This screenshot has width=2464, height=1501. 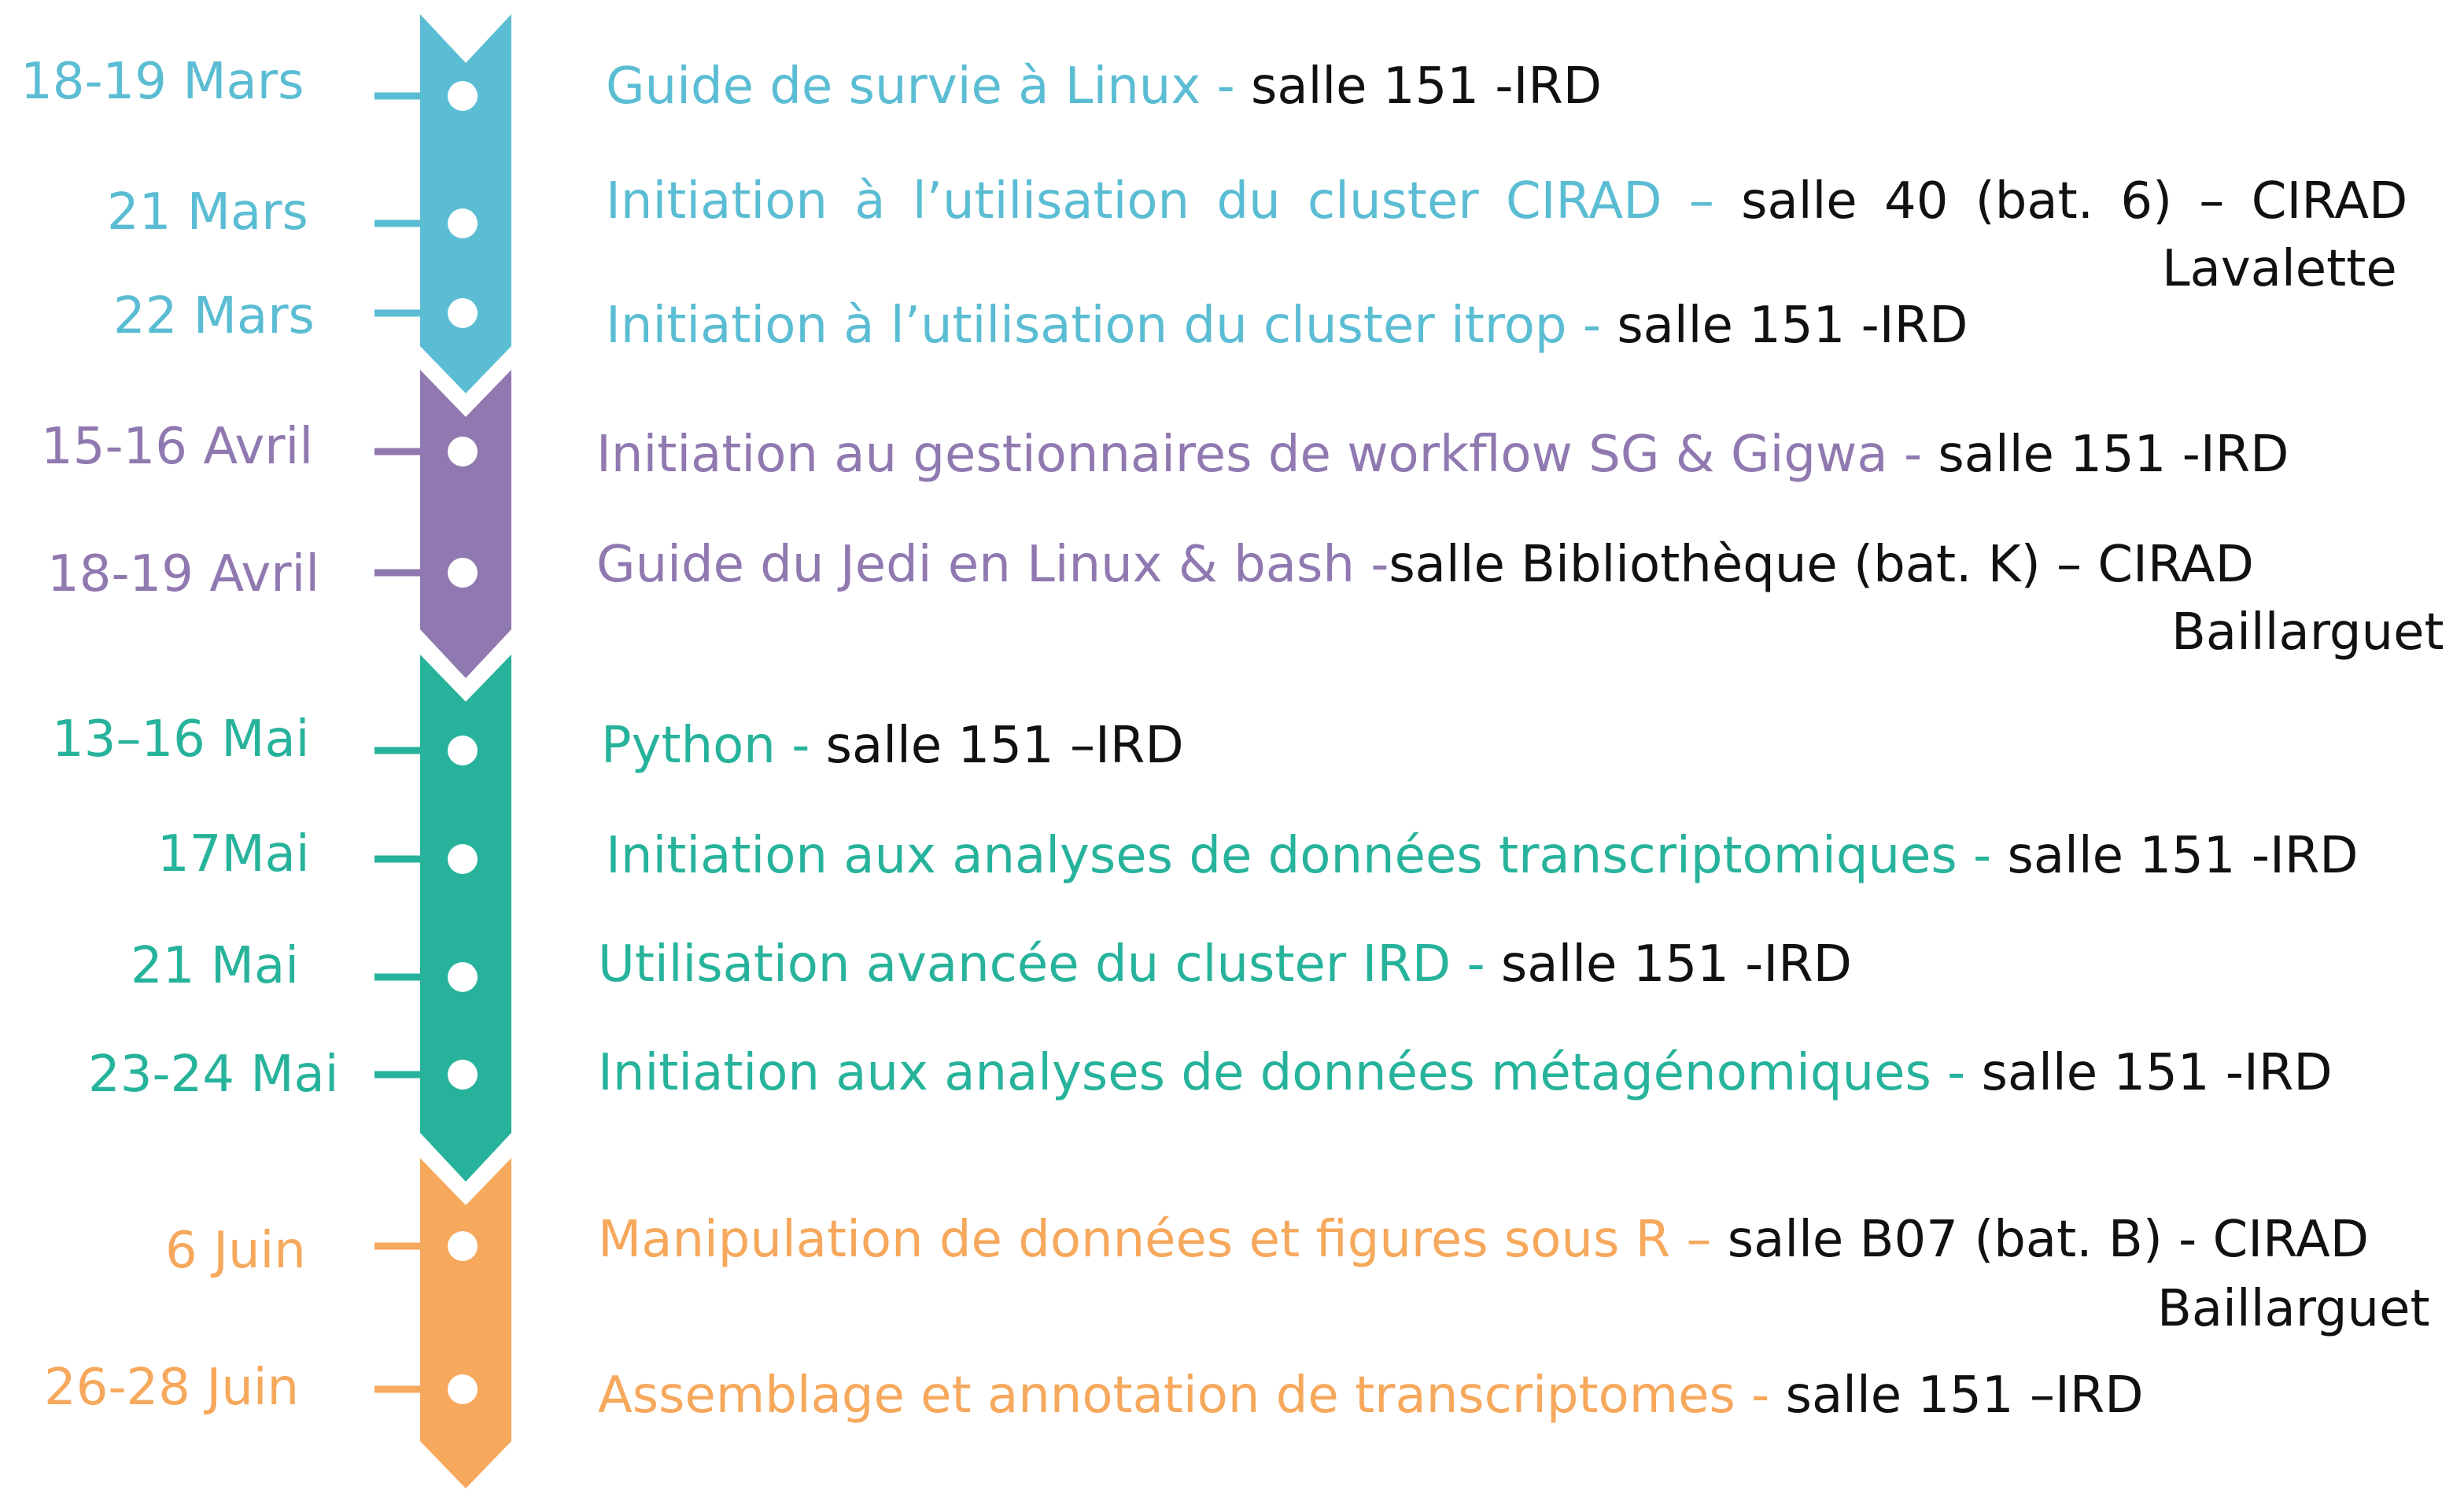 I want to click on event-title: Python, so click(x=688, y=746).